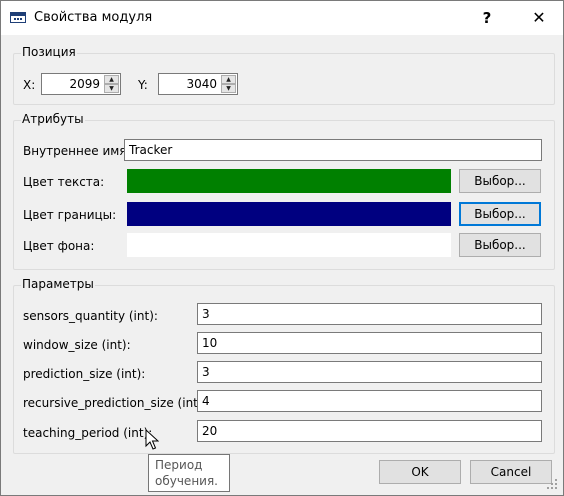  What do you see at coordinates (77, 151) in the screenshot?
I see `internal-name-label: Внутреннее имя:` at bounding box center [77, 151].